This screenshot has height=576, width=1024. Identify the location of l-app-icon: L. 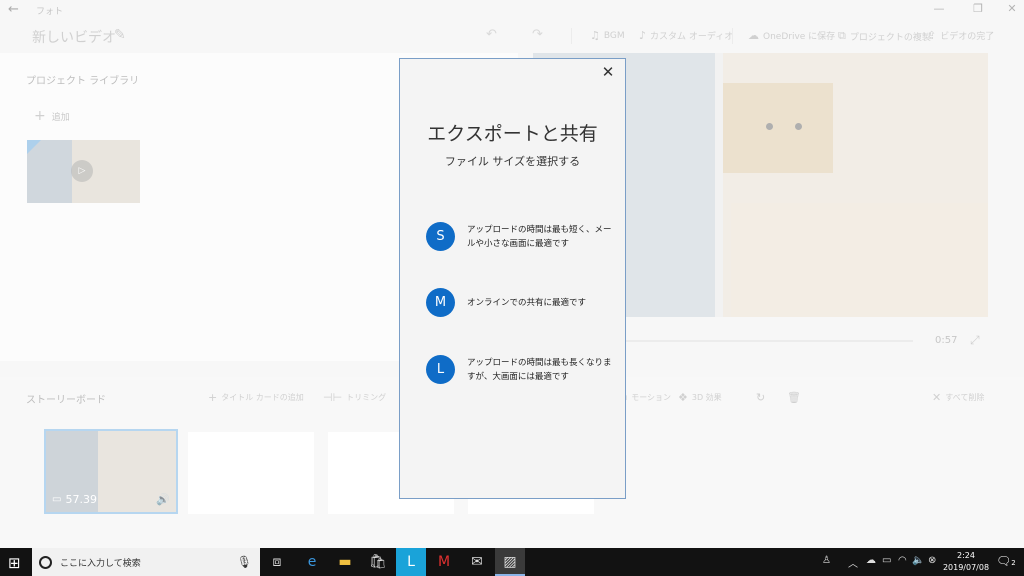
(411, 562).